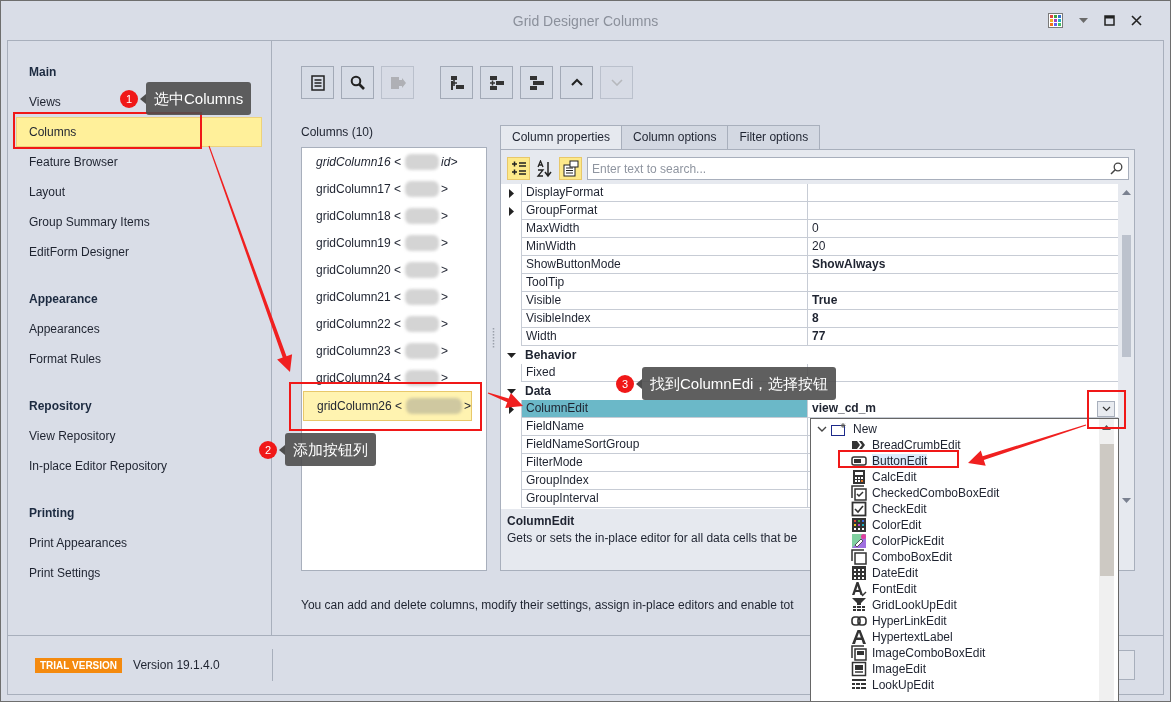 The height and width of the screenshot is (702, 1171). Describe the element at coordinates (664, 427) in the screenshot. I see `property-name: FieldName` at that location.